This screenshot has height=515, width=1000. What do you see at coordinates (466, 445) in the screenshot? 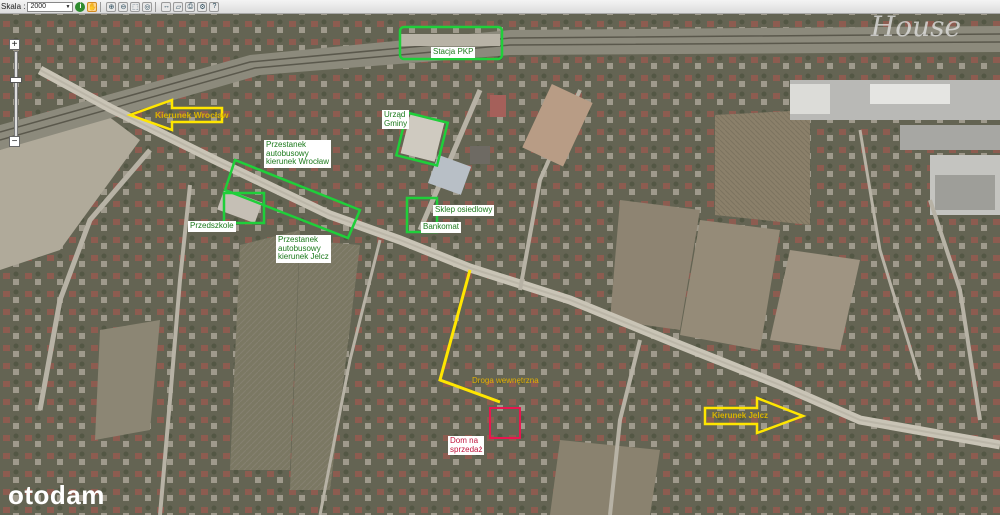
I see `label-house-for-sale: Dom na sprzedaż` at bounding box center [466, 445].